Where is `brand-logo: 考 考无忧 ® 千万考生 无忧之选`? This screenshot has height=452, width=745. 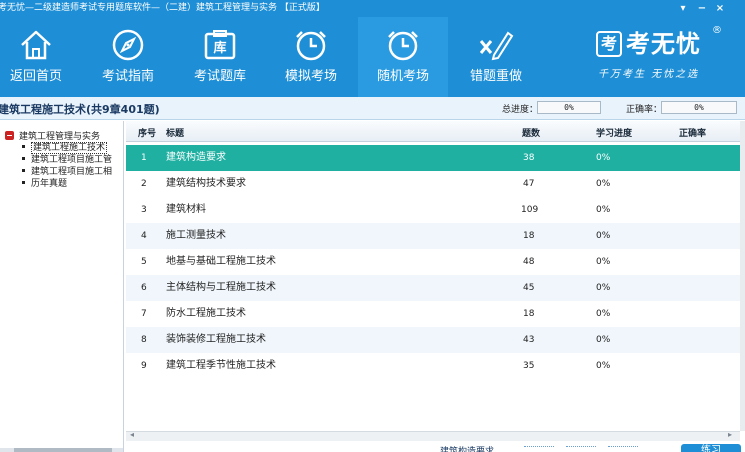
brand-logo: 考 考无忧 ® 千万考生 无忧之选 is located at coordinates (664, 57).